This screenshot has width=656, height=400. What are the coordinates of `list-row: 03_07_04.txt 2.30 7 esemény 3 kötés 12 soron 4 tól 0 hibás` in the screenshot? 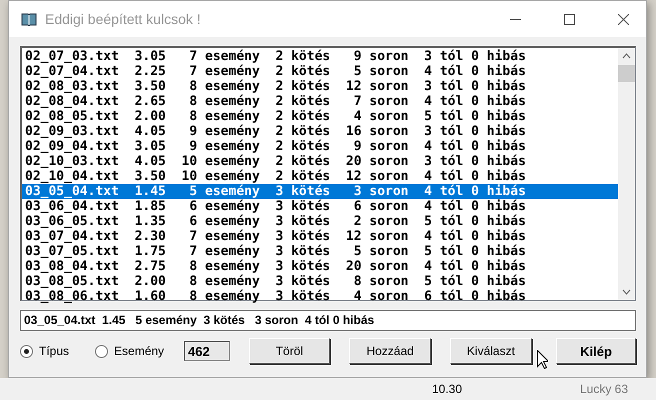 It's located at (320, 236).